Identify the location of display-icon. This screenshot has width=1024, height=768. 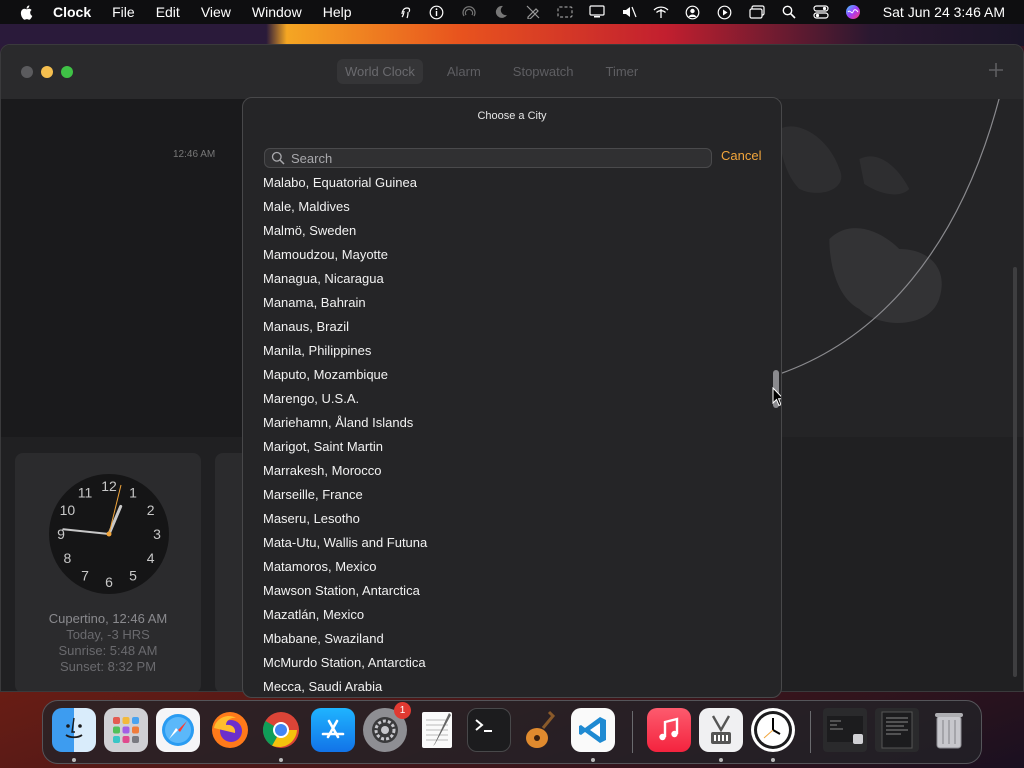
(597, 12).